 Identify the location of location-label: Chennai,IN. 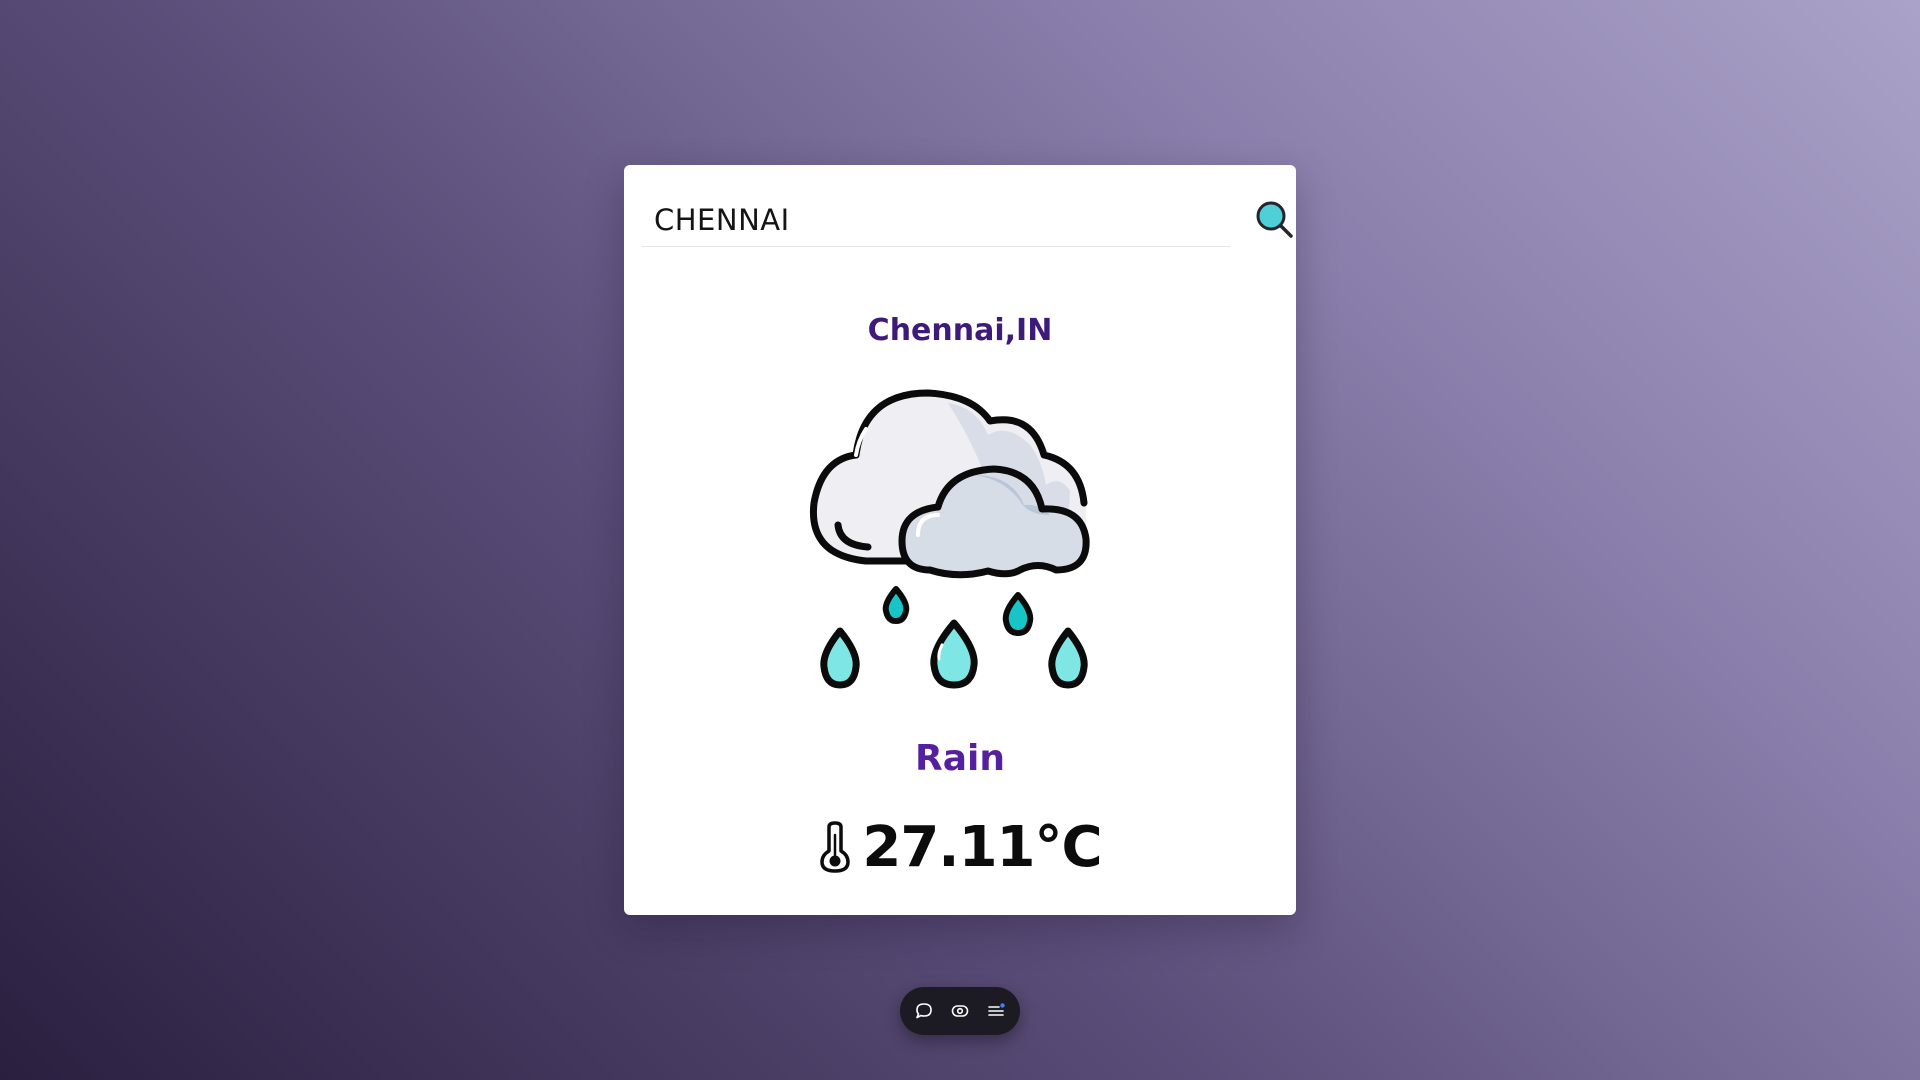
(960, 330).